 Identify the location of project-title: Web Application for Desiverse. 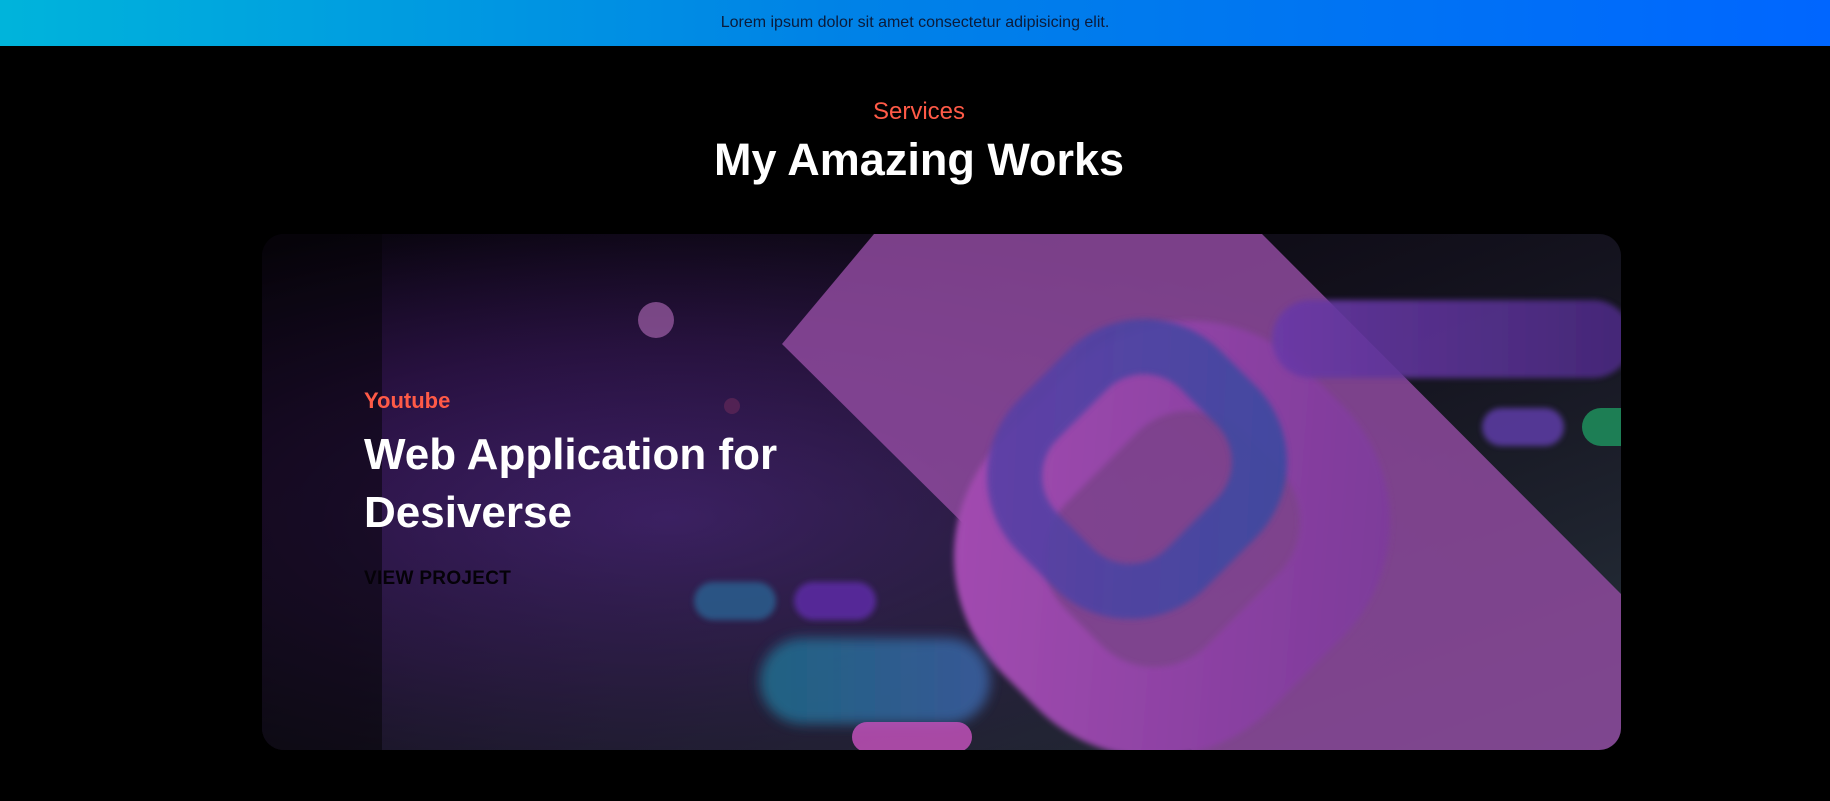
(644, 484).